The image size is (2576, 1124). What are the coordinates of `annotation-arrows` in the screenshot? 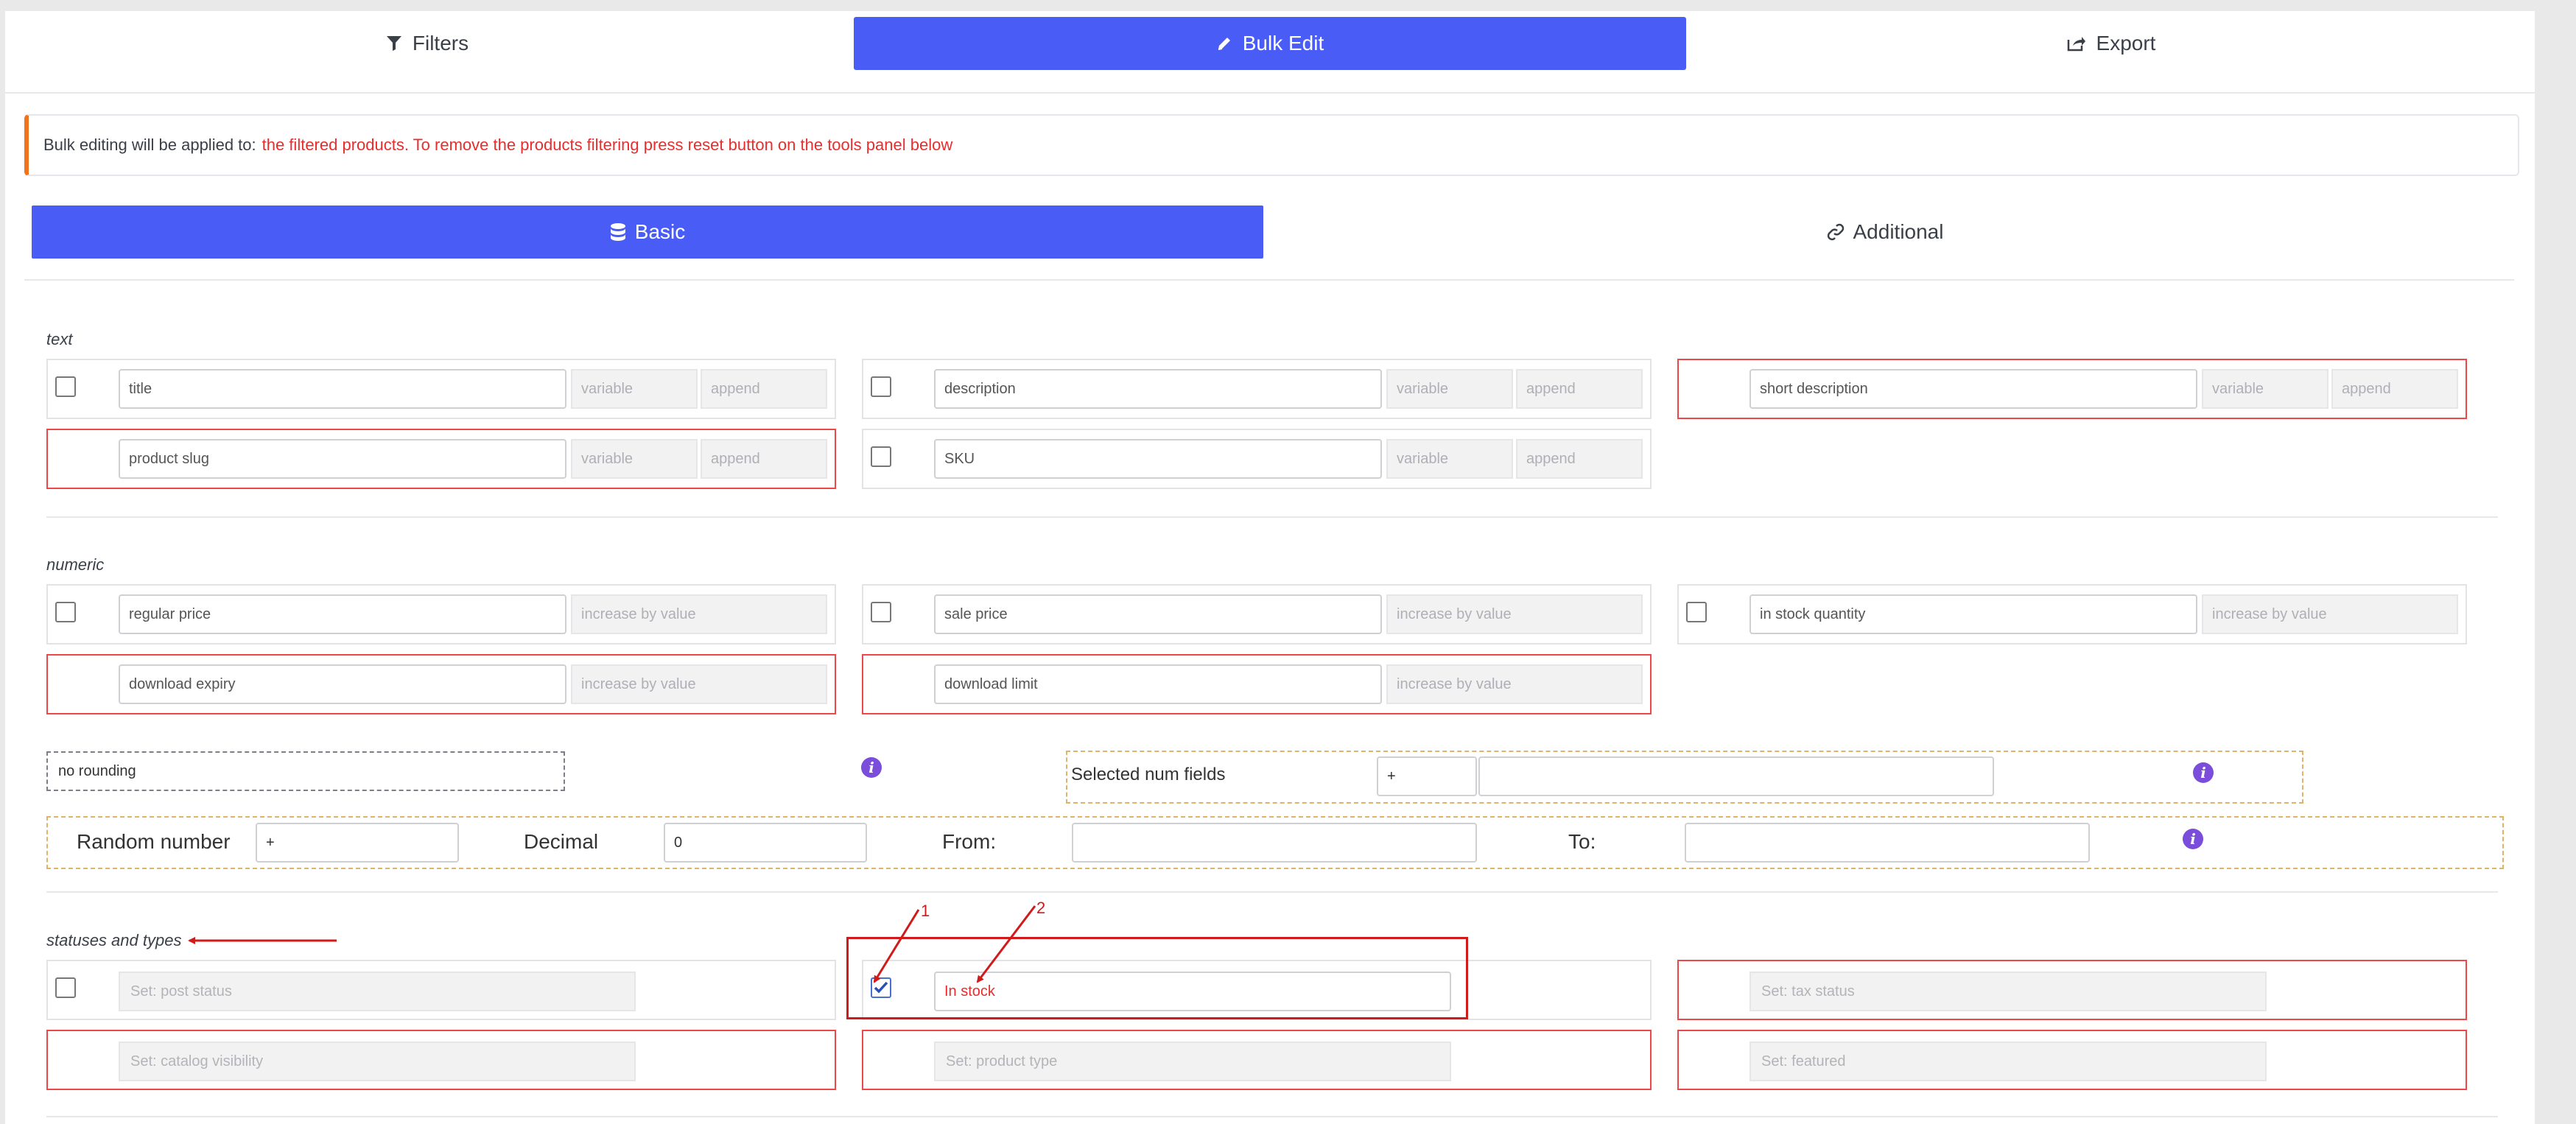 It's located at (612, 944).